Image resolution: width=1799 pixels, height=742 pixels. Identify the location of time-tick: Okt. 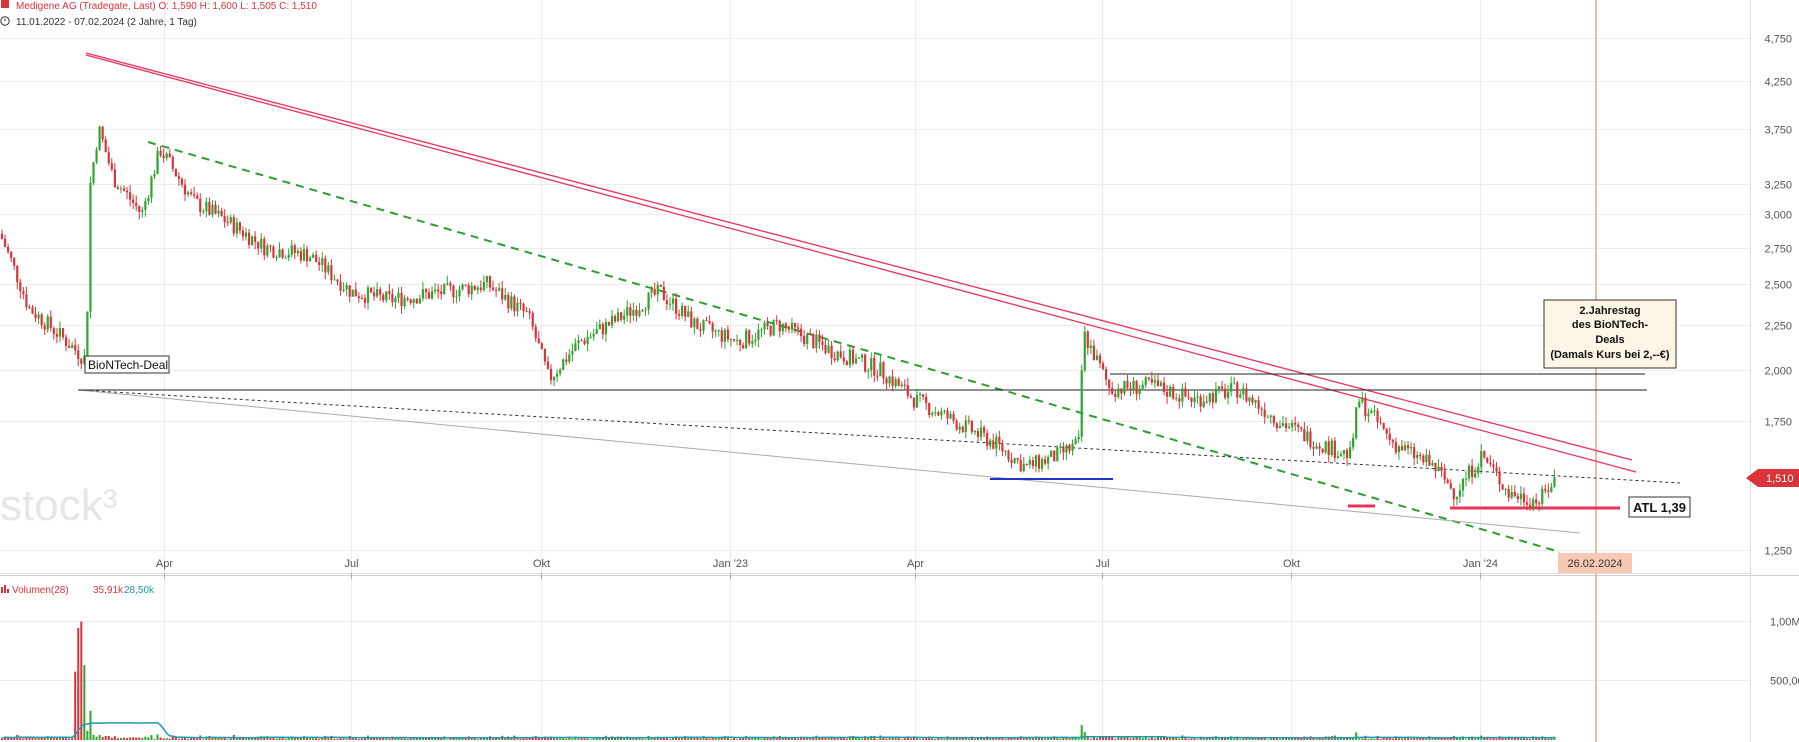
(541, 564).